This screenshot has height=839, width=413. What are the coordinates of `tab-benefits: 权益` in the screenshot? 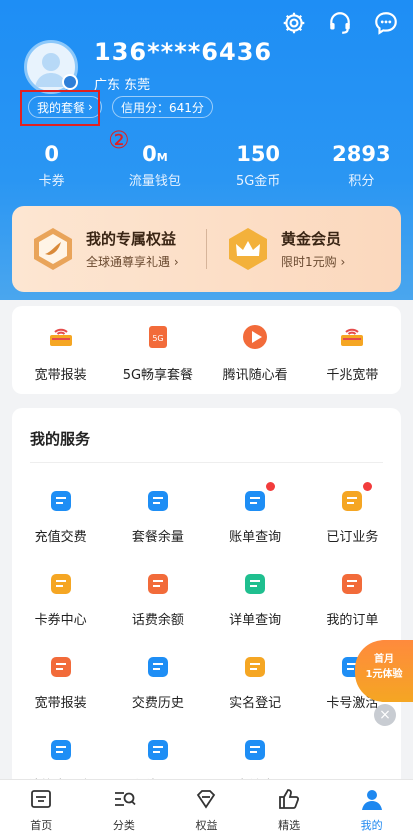 It's located at (206, 809).